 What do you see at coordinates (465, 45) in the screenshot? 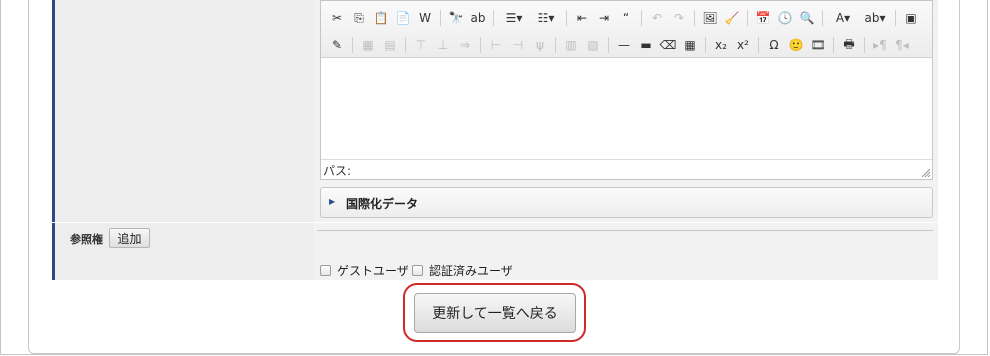
I see `delete-row-icon: ⇒` at bounding box center [465, 45].